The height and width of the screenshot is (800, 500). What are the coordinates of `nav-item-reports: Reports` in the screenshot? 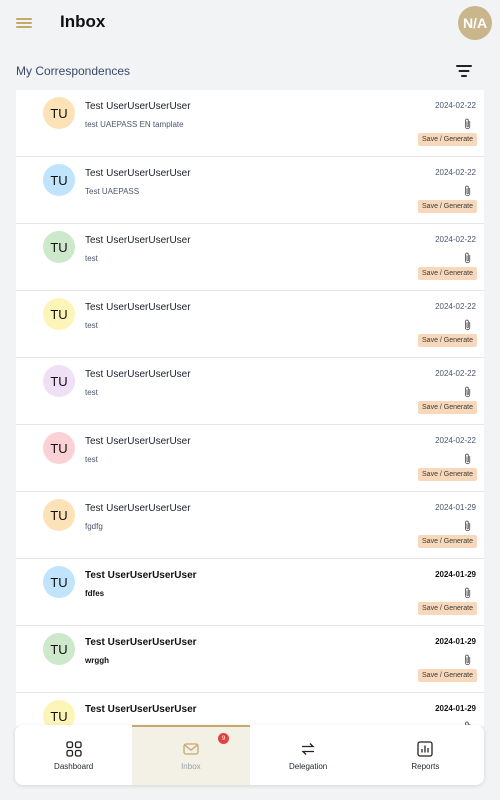 It's located at (425, 755).